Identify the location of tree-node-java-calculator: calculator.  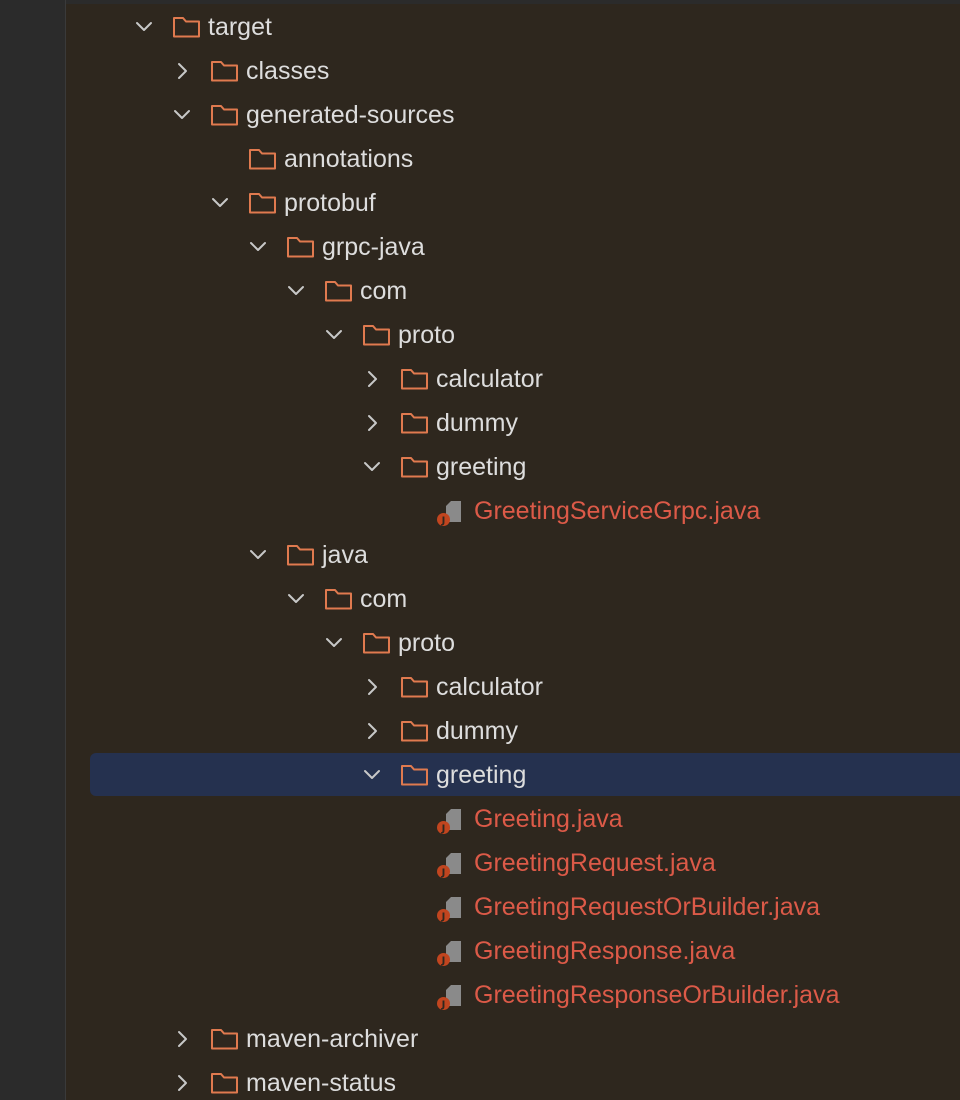
(480, 687).